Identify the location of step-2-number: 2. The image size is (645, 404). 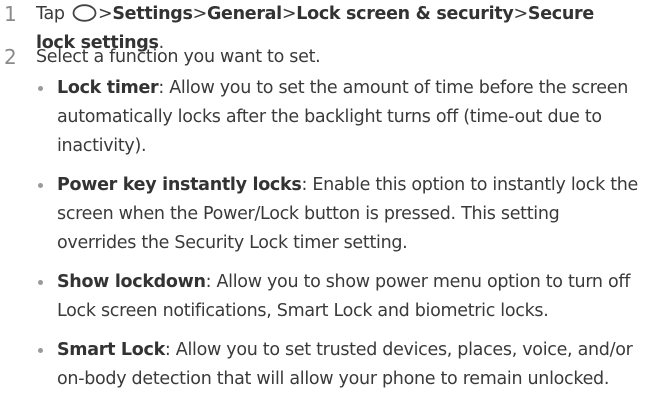
(10, 57).